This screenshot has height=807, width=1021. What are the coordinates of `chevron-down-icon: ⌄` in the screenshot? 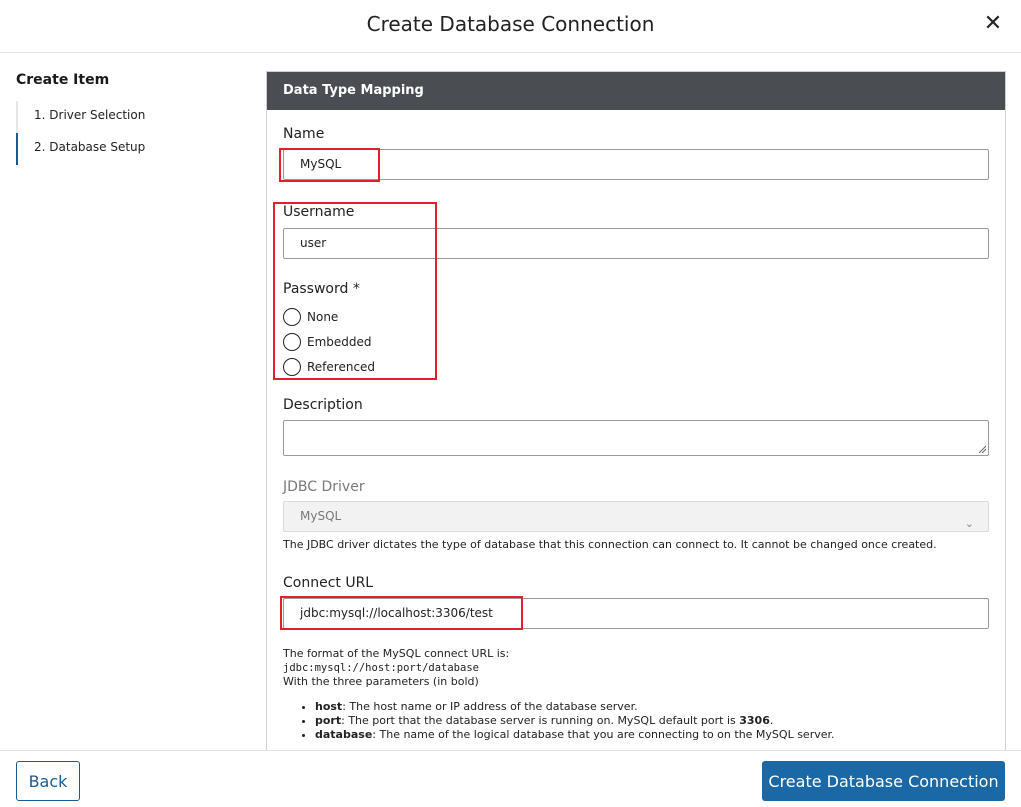 It's located at (969, 523).